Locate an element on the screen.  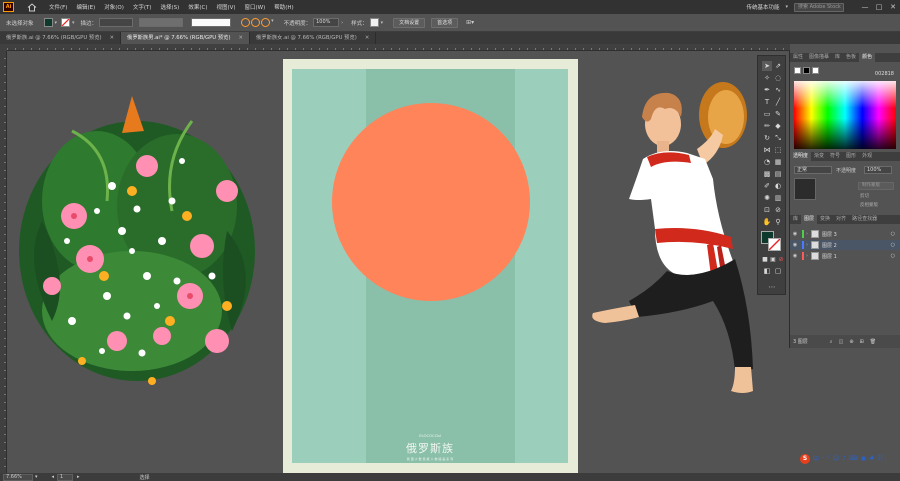
stroke-swatch is located at coordinates (66, 22).